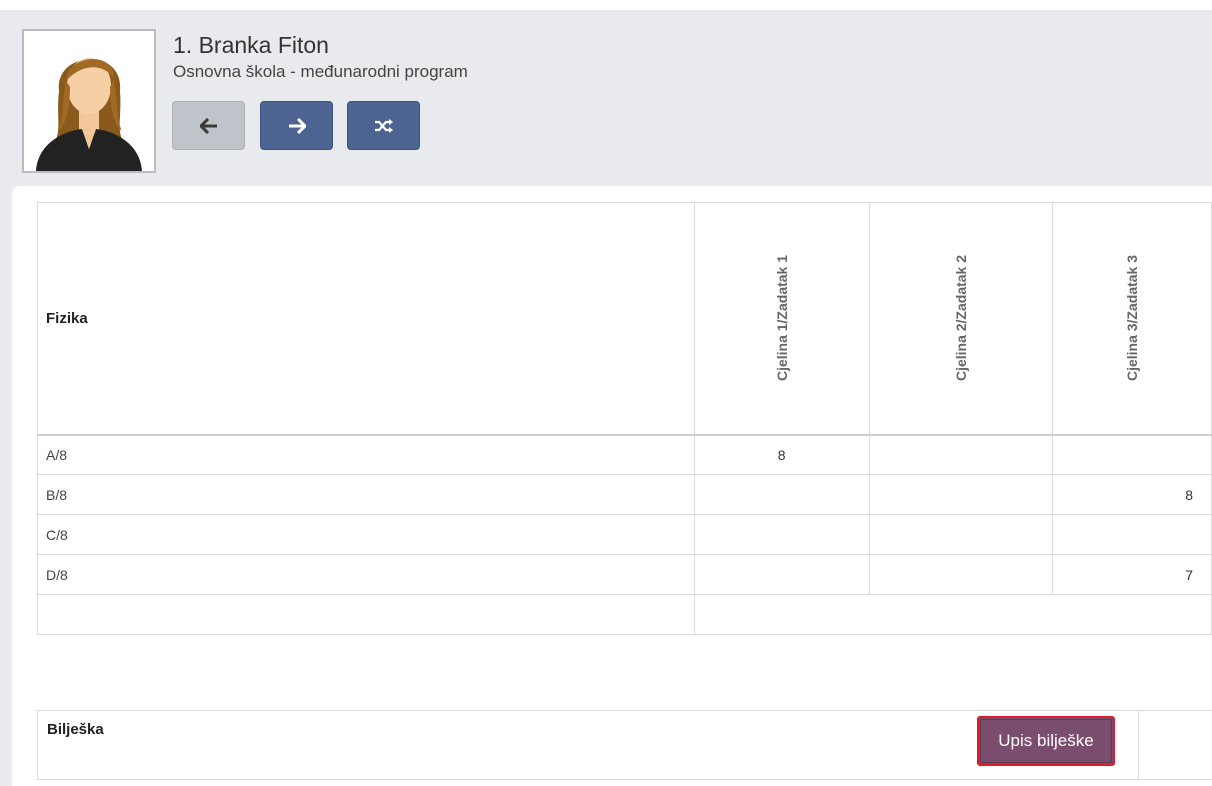  Describe the element at coordinates (1131, 574) in the screenshot. I see `grade-cell: 7` at that location.